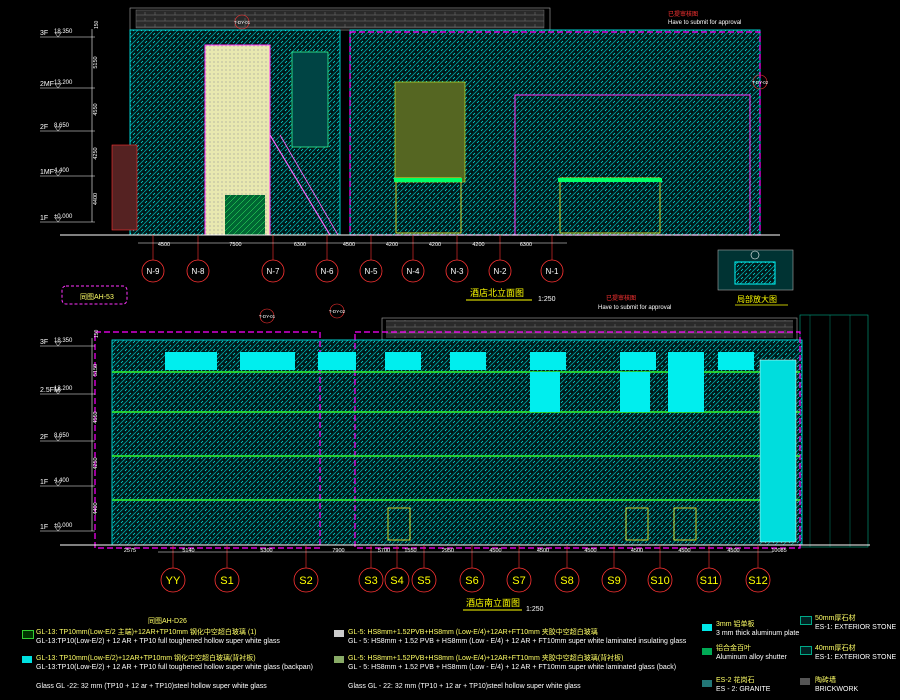  I want to click on legend-item-granite-zh: ES-2 花岗石, so click(735, 680).